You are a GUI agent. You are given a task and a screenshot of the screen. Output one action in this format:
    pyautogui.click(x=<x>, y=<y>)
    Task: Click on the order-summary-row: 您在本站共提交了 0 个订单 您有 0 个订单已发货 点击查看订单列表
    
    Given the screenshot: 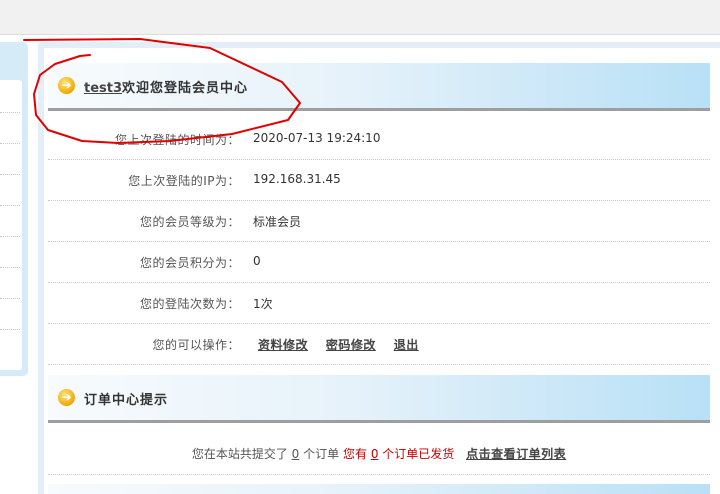 What is the action you would take?
    pyautogui.click(x=379, y=451)
    